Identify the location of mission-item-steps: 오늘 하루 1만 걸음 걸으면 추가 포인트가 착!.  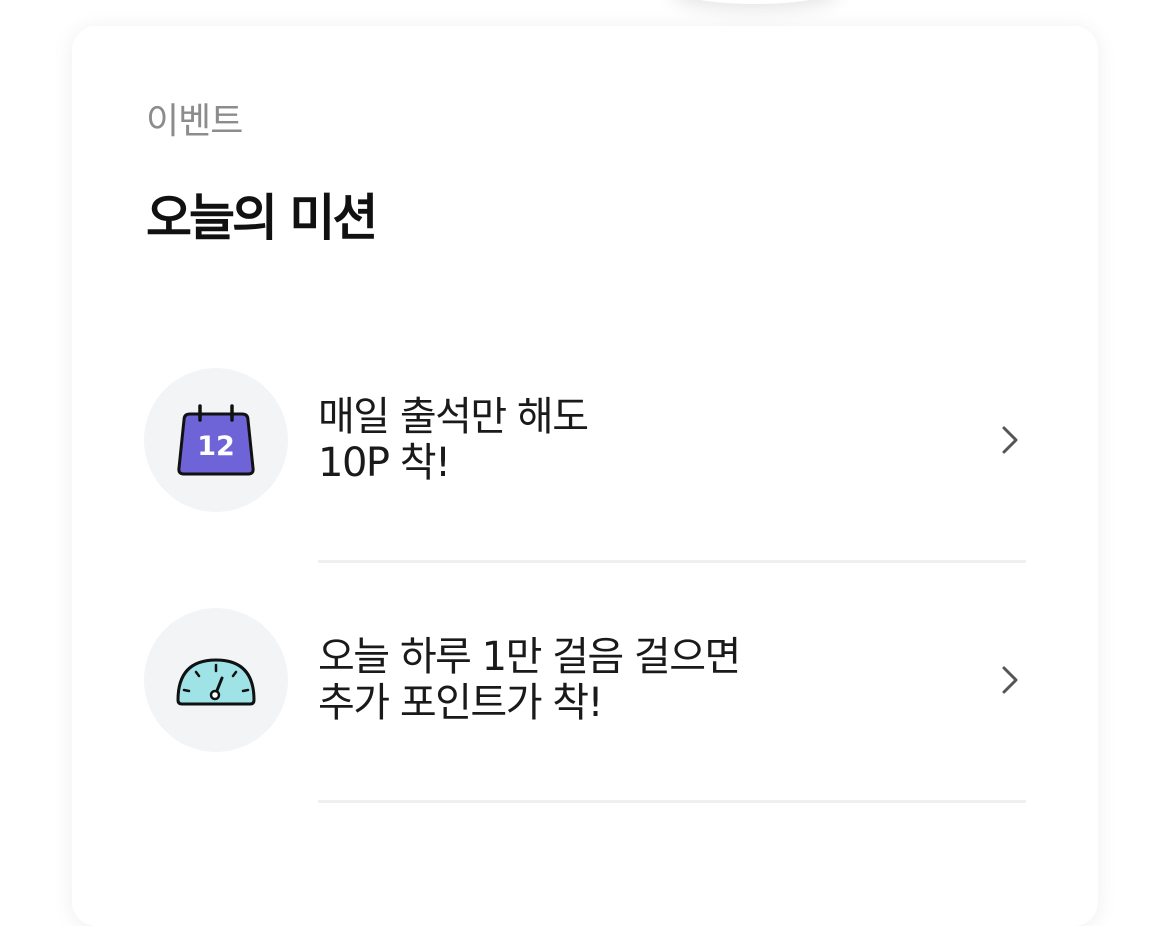
(585, 680).